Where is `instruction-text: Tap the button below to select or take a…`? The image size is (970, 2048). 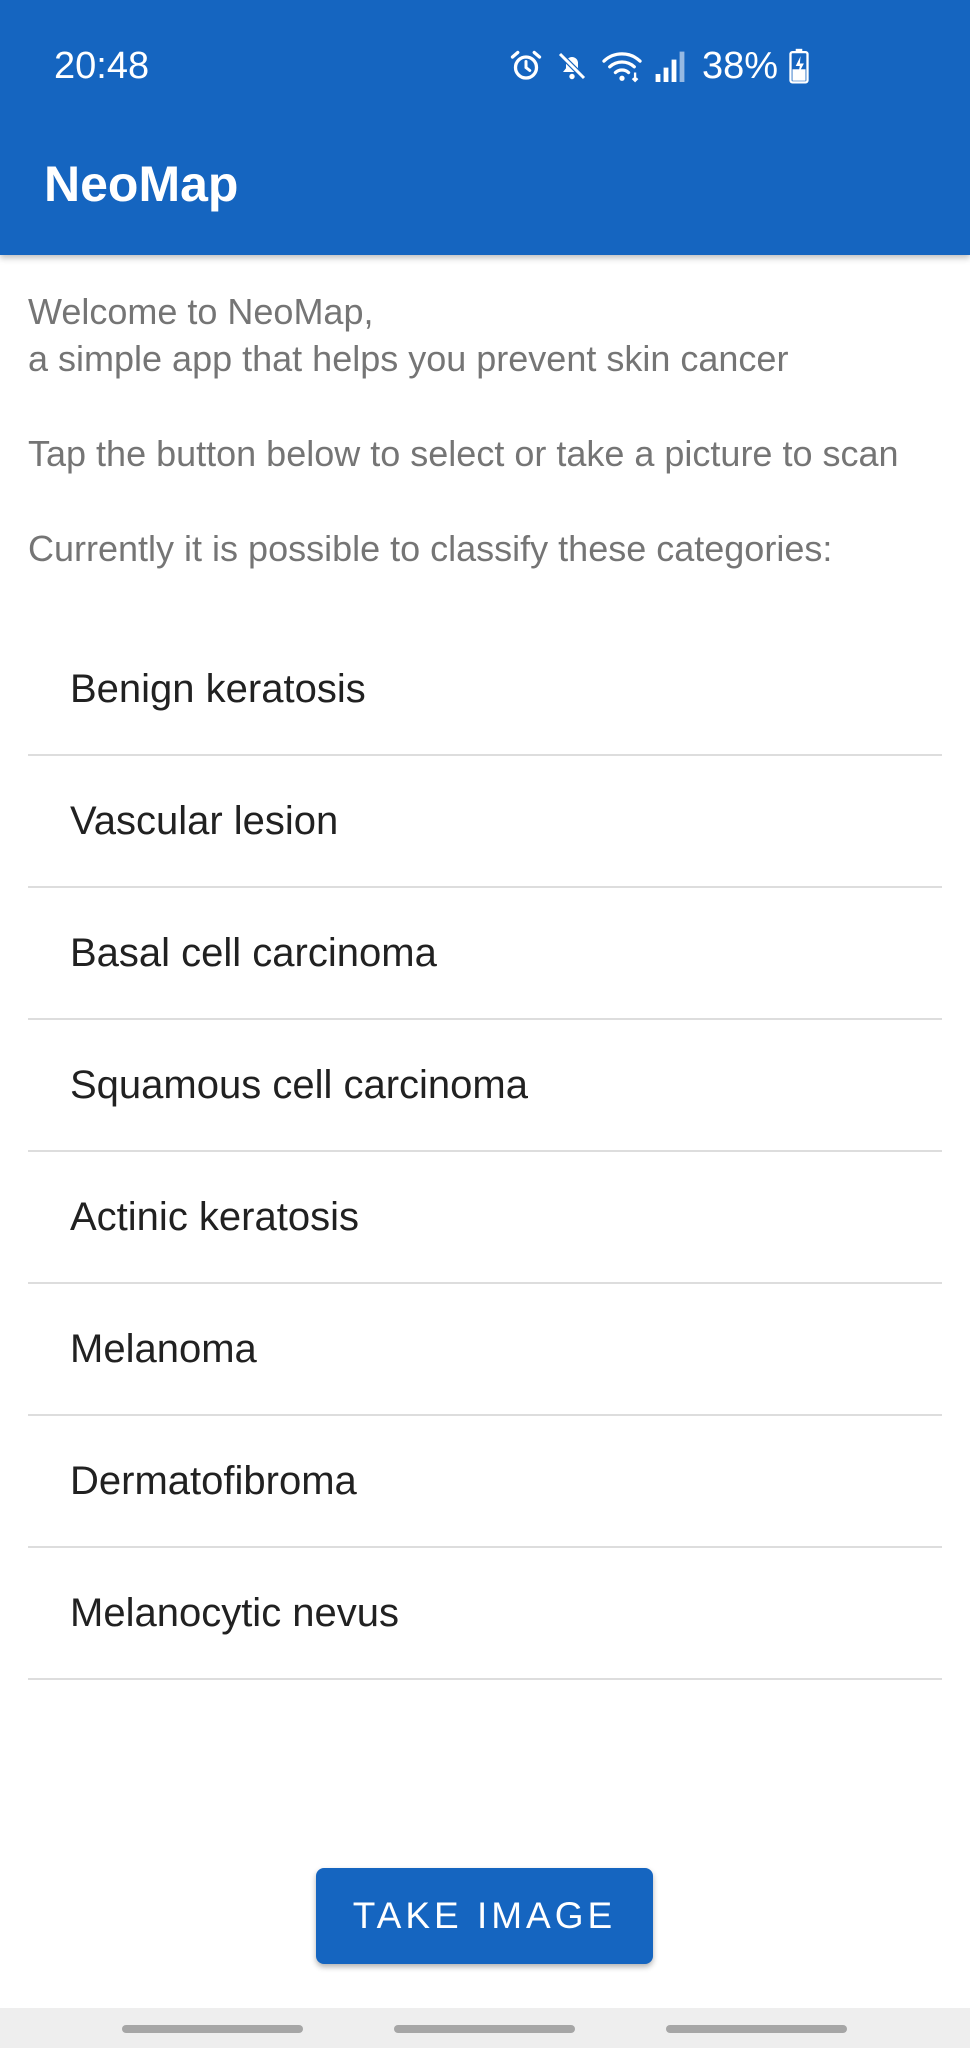
instruction-text: Tap the button below to select or take a… is located at coordinates (463, 453).